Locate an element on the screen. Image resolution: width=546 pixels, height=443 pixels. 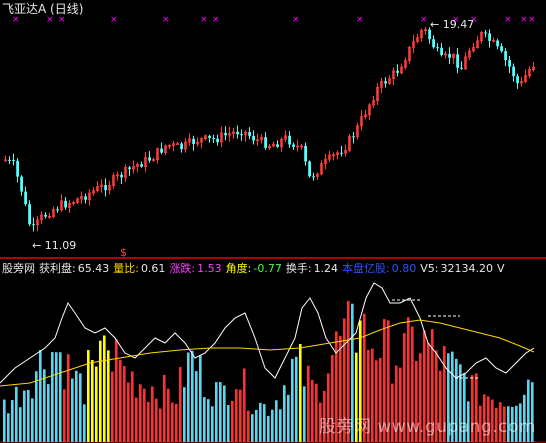
indicator-field: 涨跌: 1.53 is located at coordinates (195, 268).